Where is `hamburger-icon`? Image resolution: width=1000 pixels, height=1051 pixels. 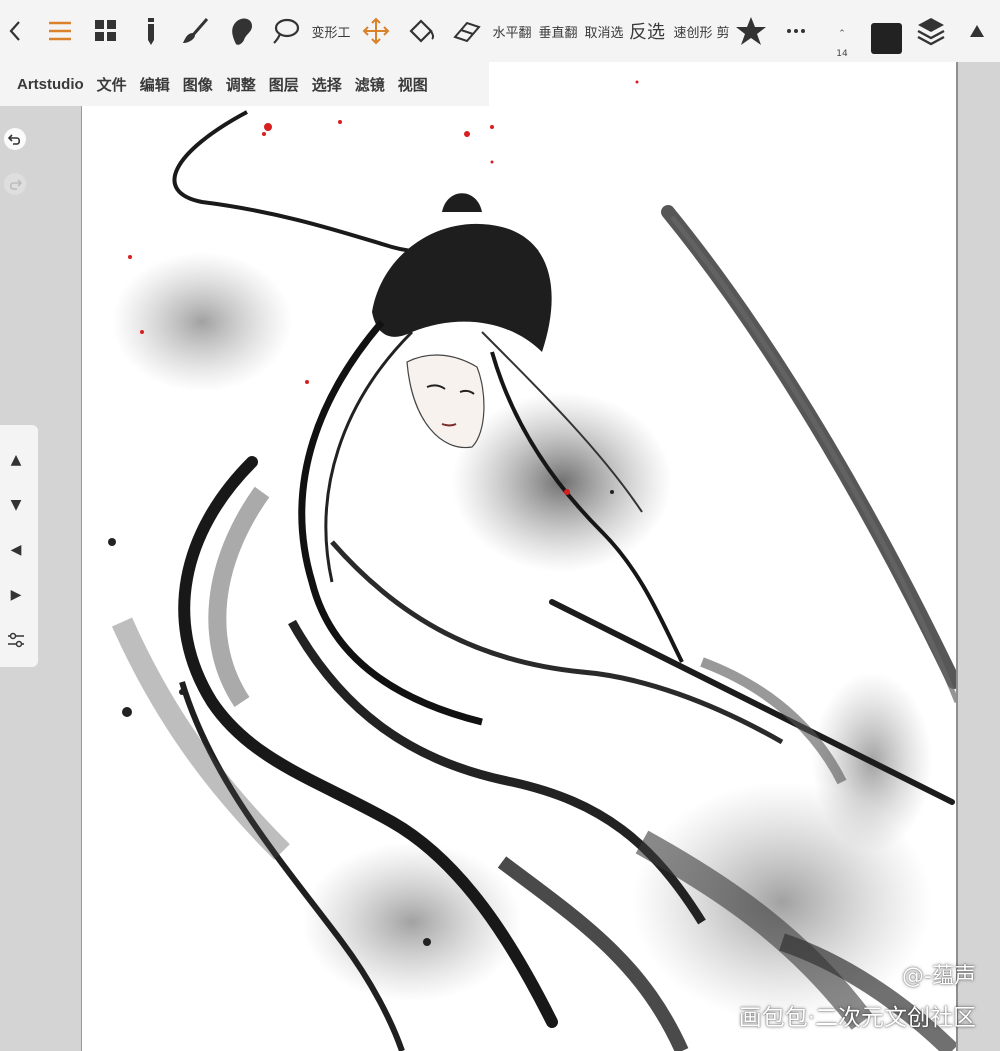 hamburger-icon is located at coordinates (60, 31).